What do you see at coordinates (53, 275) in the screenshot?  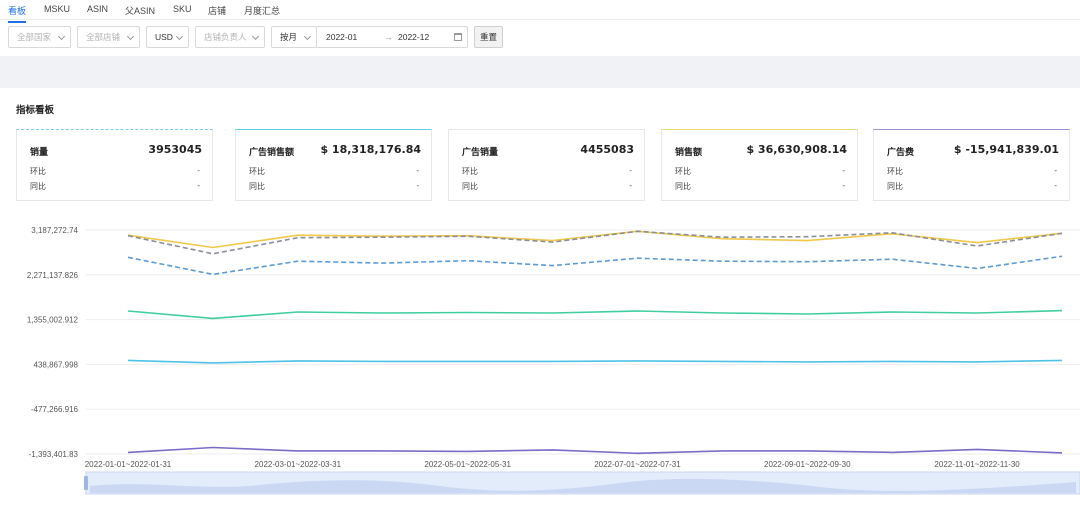 I see `y-tick-label: 2,271,137.826` at bounding box center [53, 275].